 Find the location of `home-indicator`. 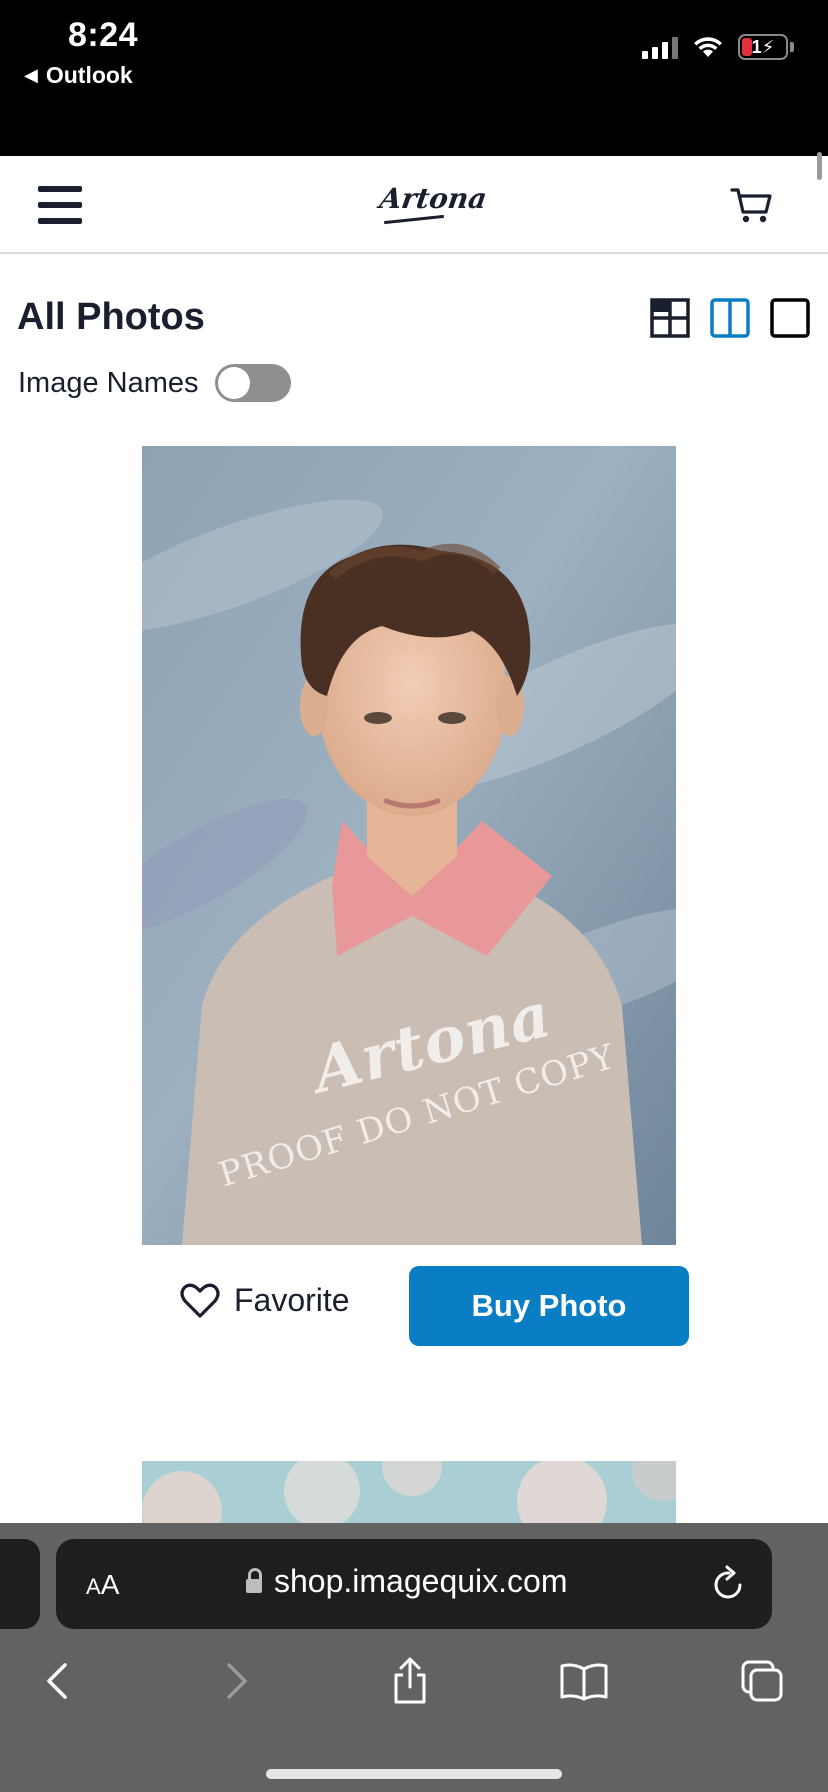

home-indicator is located at coordinates (414, 1774).